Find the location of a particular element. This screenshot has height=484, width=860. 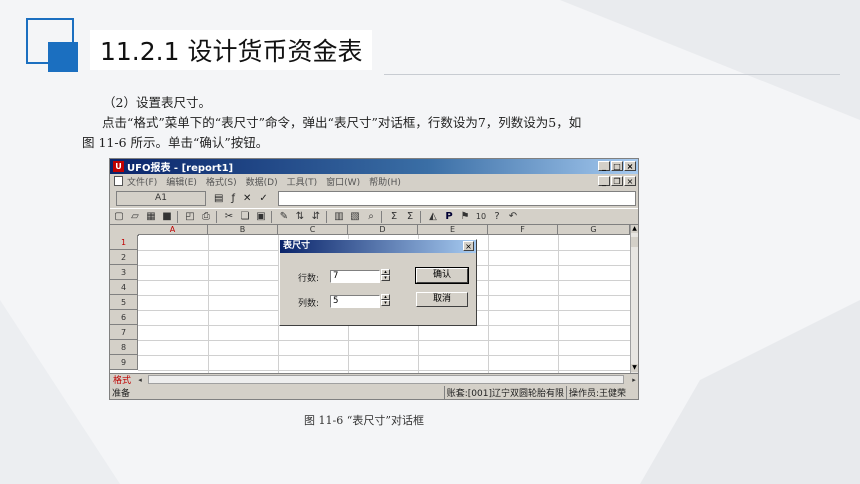

table-size-dialog: 表尺寸 × 行数: 7 ▴ ▾ 列数: 5 ▴ ▾ 确认 取消 is located at coordinates (378, 282).